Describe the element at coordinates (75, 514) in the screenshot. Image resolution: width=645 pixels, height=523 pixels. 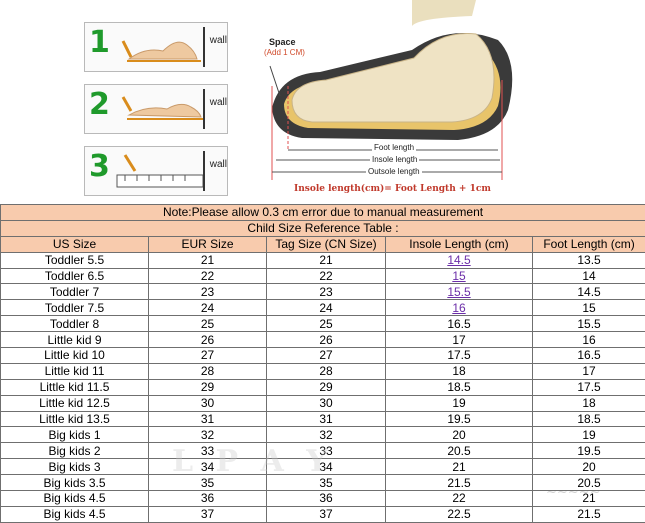
I see `us-size-cell: Big kids 4.5` at that location.